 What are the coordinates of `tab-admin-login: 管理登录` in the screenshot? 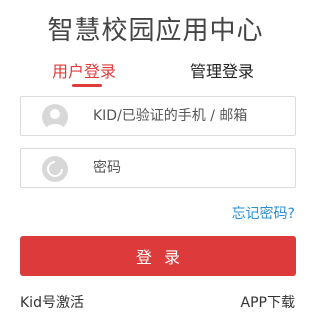 It's located at (222, 70).